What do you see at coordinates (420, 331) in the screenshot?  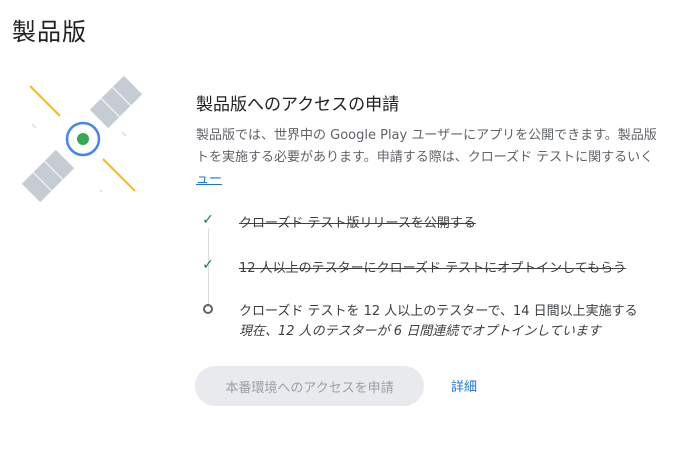 I see `step-subtext: 現在、12 人のテスターが 6 日間連続でオプトインしています` at bounding box center [420, 331].